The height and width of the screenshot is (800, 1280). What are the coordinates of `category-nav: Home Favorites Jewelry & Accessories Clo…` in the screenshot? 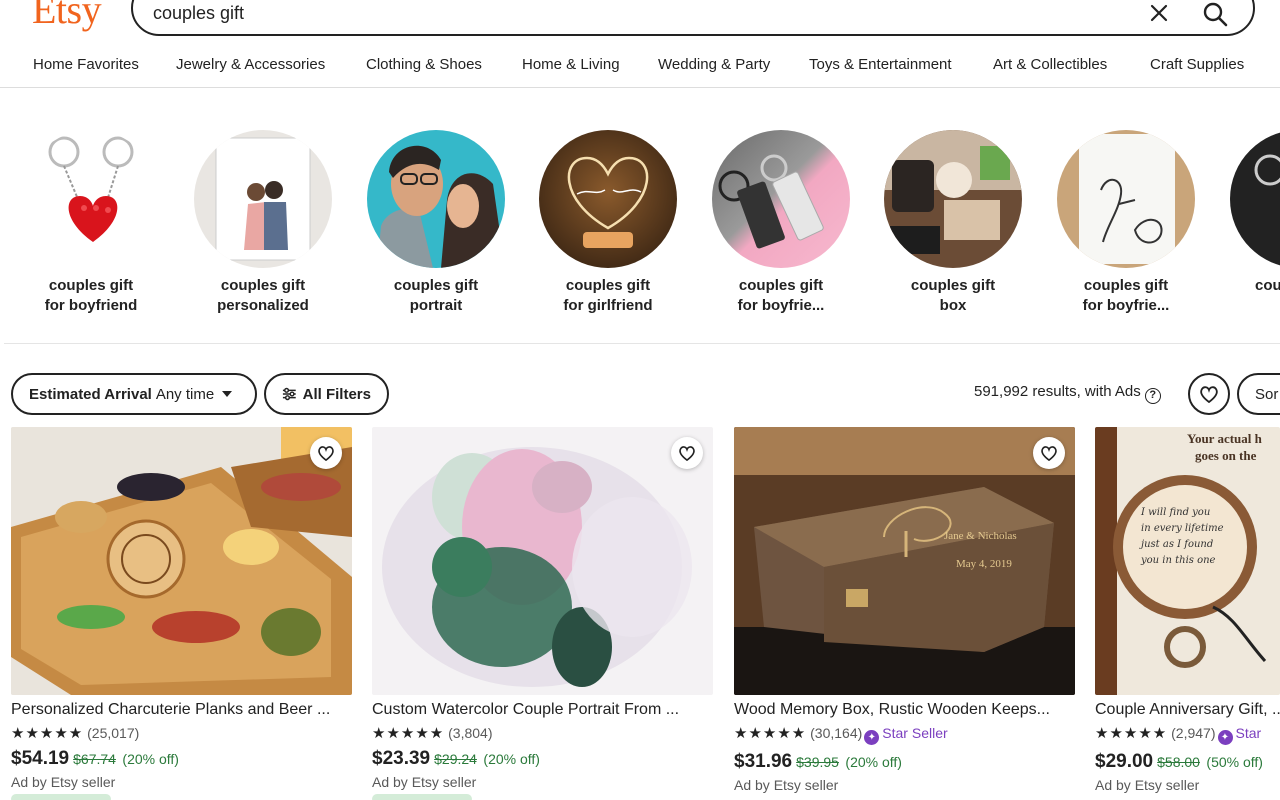 It's located at (640, 68).